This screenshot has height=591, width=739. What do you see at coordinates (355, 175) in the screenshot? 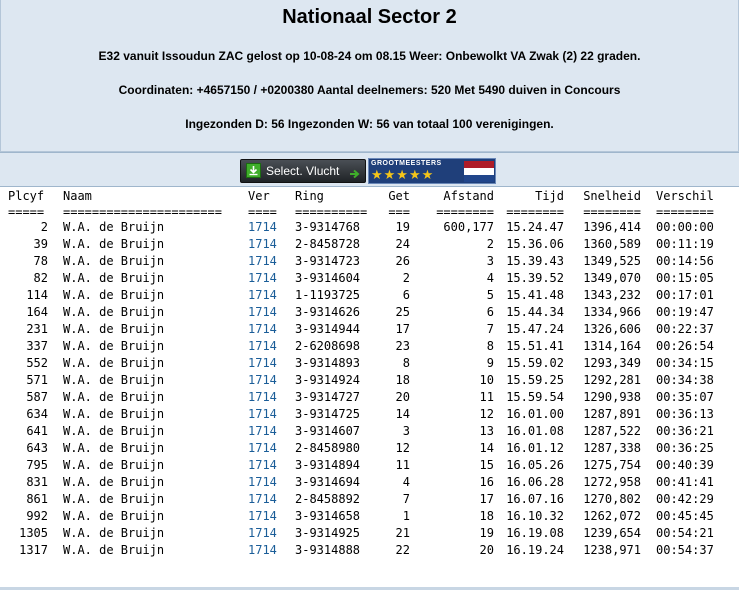
I see `arrow-right-icon` at bounding box center [355, 175].